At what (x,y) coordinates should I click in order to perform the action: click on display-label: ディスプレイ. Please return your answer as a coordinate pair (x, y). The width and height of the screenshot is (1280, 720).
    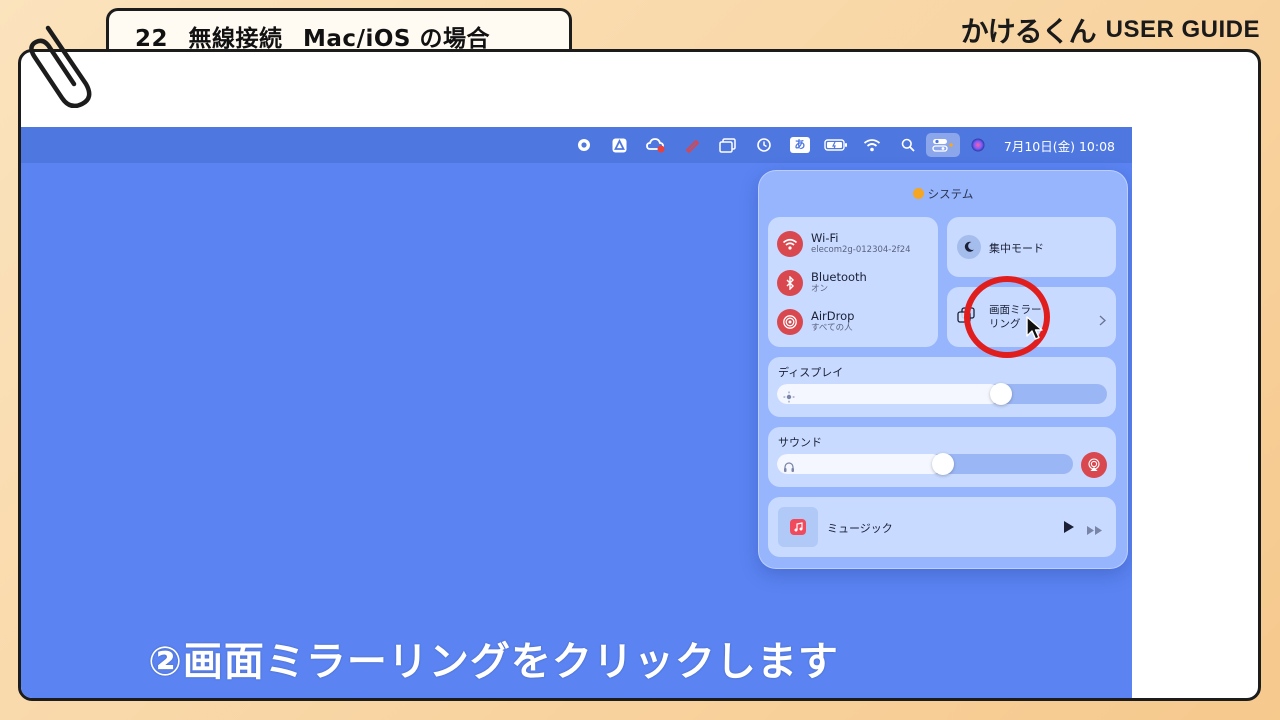
    Looking at the image, I should click on (811, 372).